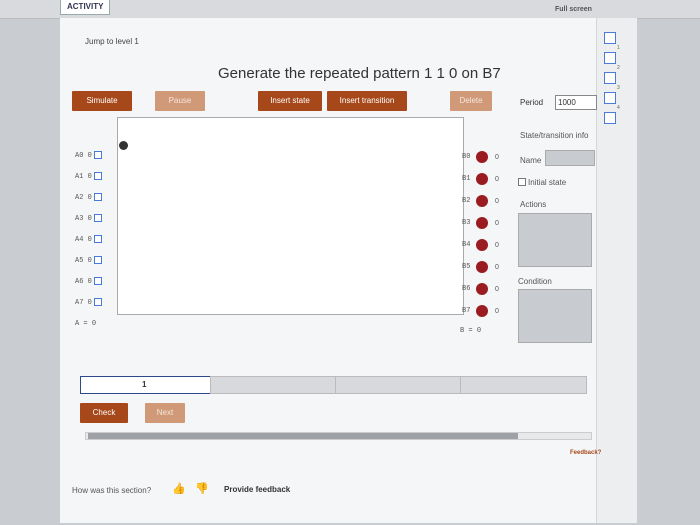 The image size is (700, 525). Describe the element at coordinates (102, 101) in the screenshot. I see `simulate-button: Simulate` at that location.